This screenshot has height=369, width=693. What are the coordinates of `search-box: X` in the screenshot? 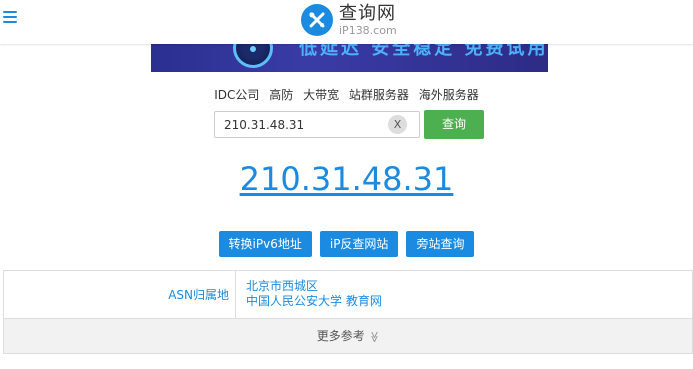 It's located at (317, 124).